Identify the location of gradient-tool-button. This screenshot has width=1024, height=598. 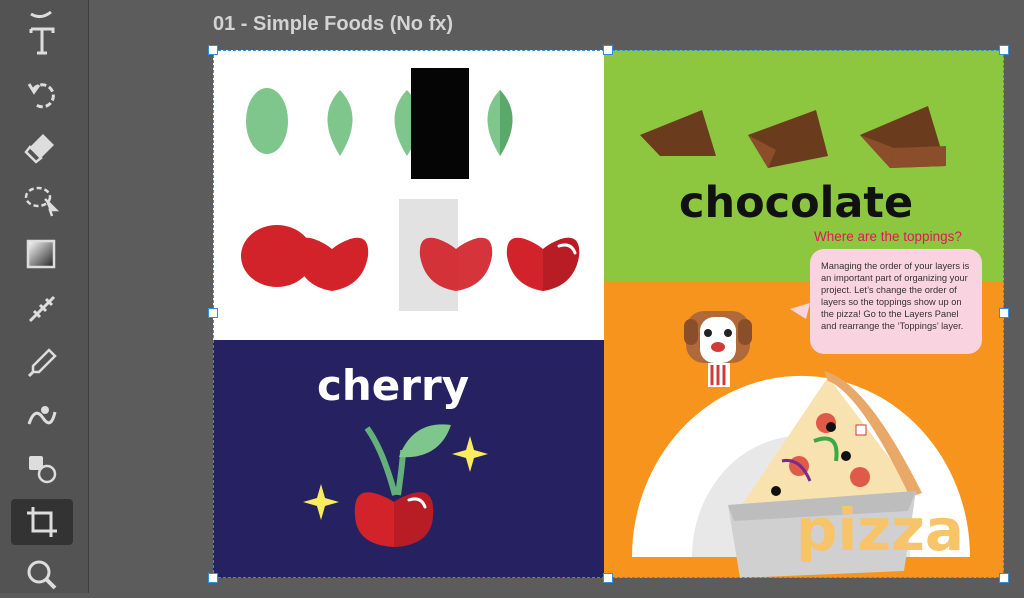
(42, 255).